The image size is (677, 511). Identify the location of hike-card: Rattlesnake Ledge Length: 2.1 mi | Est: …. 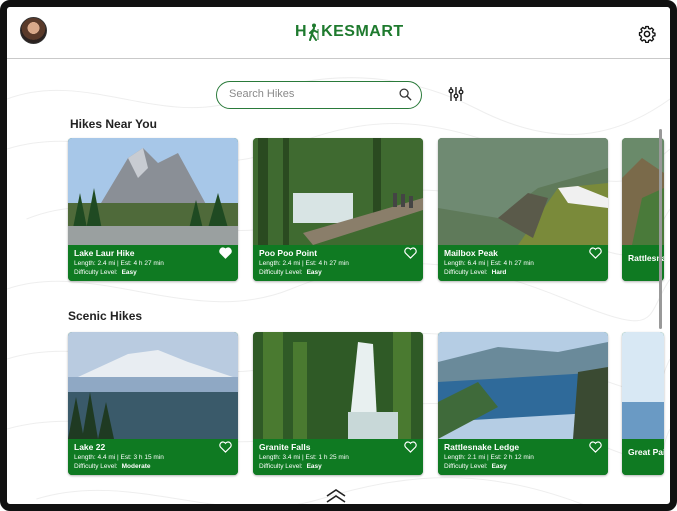
(523, 403).